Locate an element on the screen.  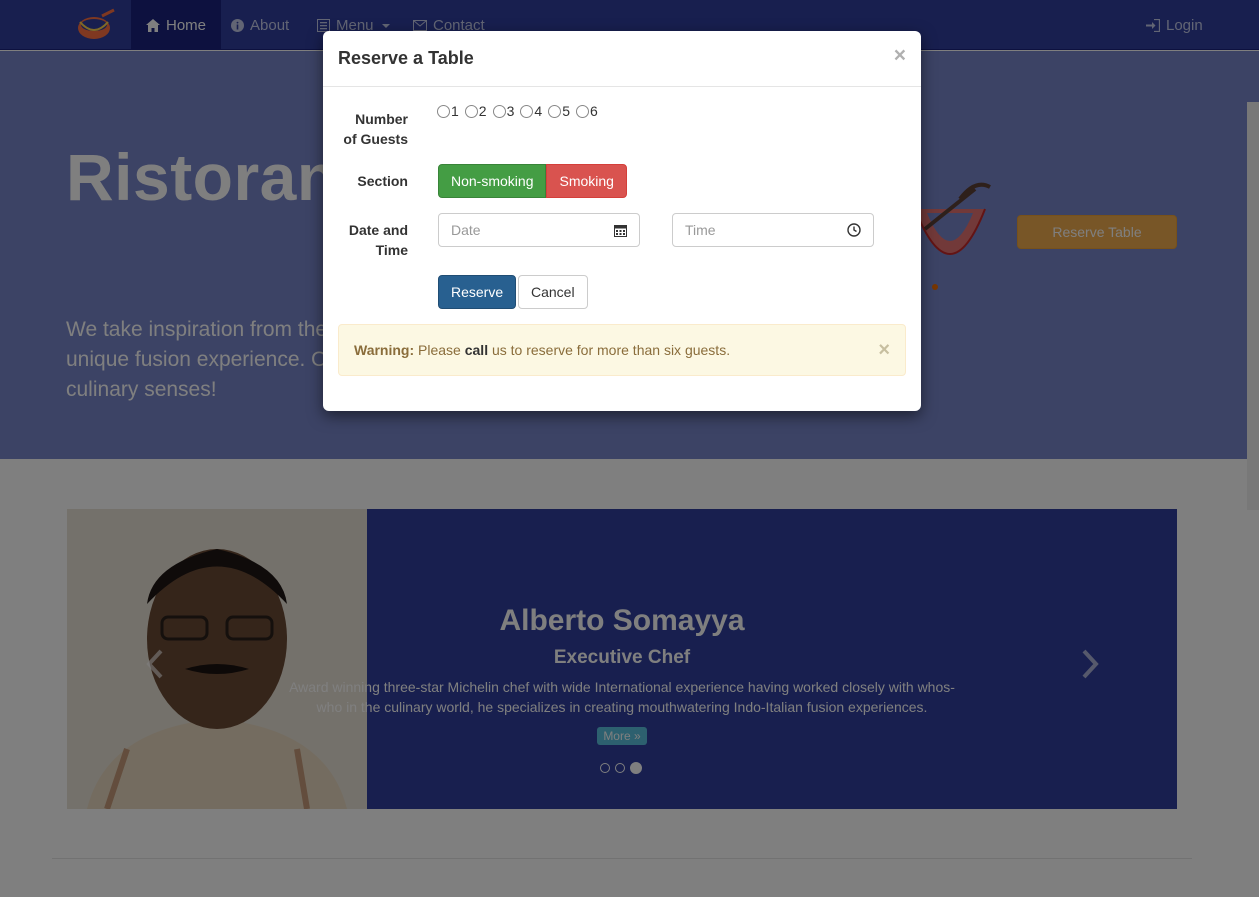
alert-call: call is located at coordinates (476, 350).